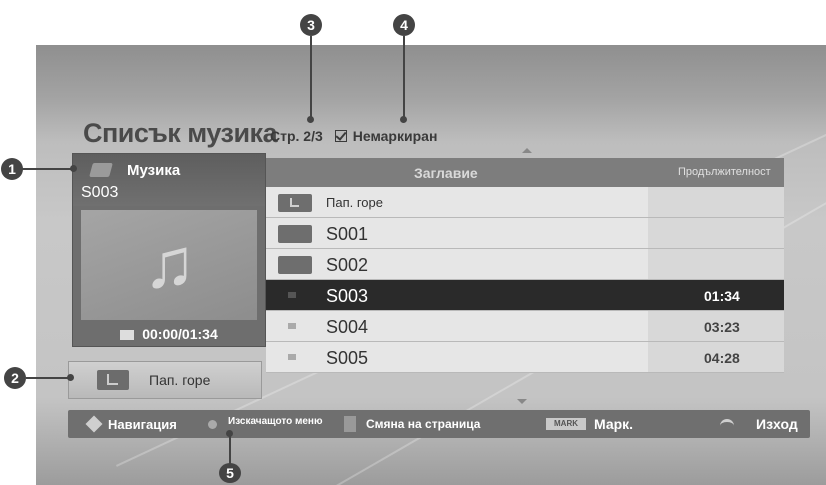  Describe the element at coordinates (614, 424) in the screenshot. I see `footer-mark: Марк.` at that location.